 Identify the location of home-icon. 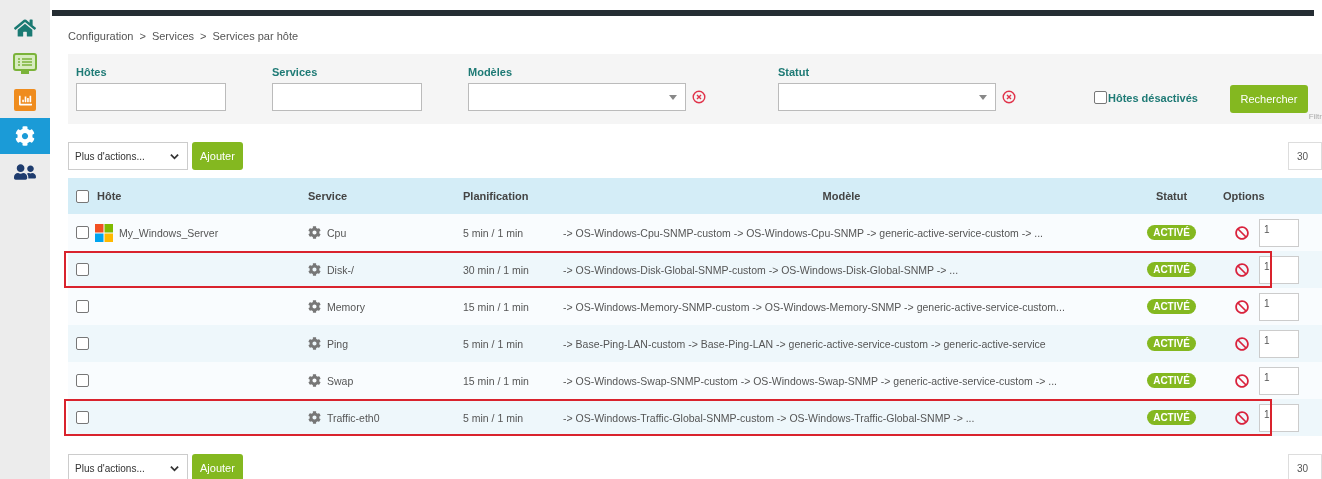
(25, 28).